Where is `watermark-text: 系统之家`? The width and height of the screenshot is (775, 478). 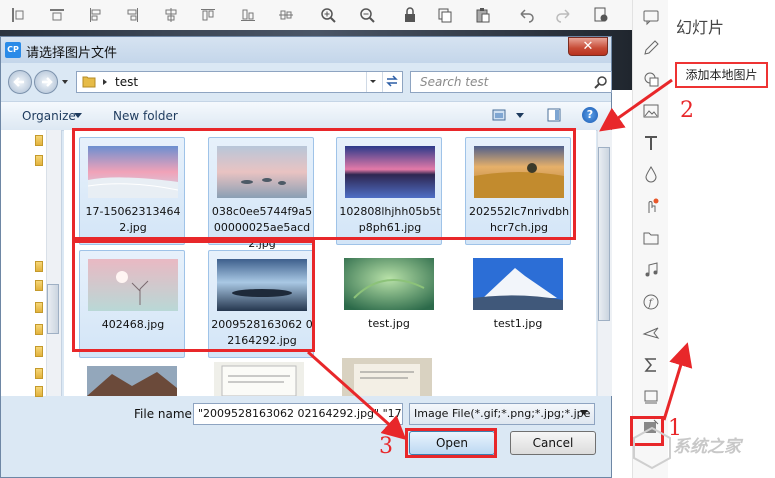
watermark-text: 系统之家 is located at coordinates (707, 447).